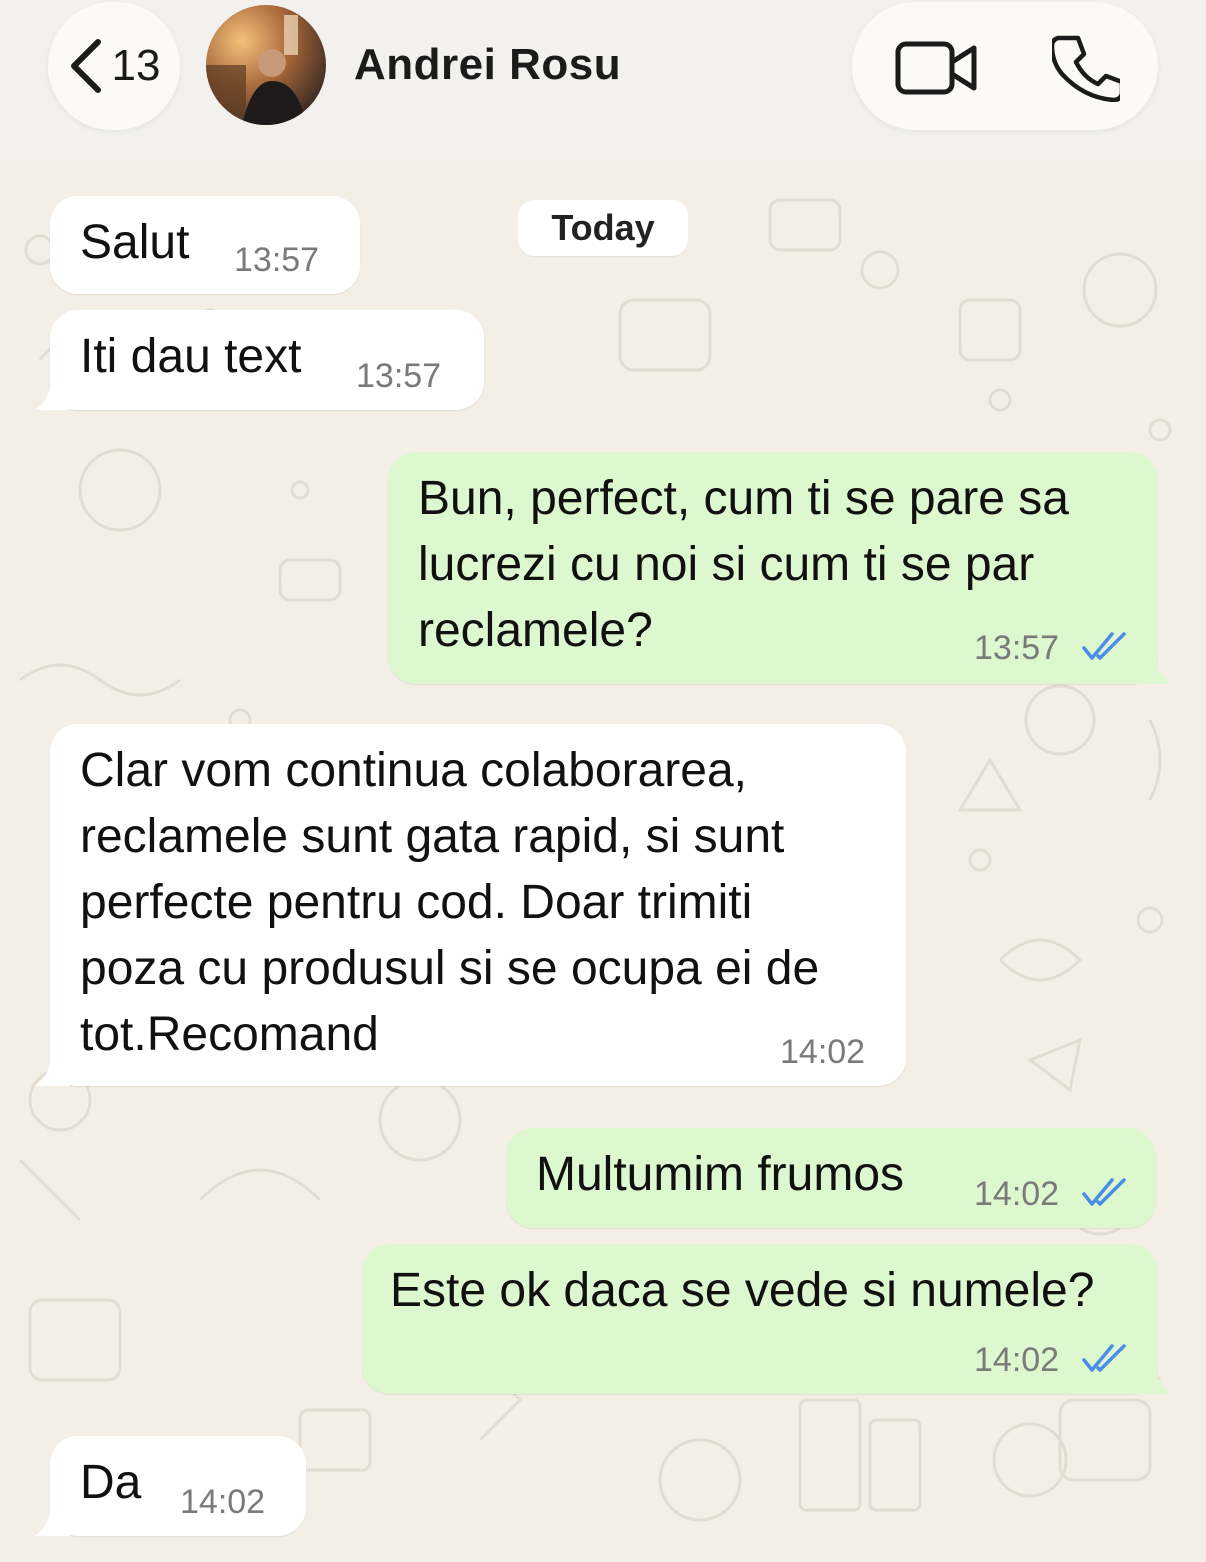 This screenshot has height=1562, width=1206. Describe the element at coordinates (135, 242) in the screenshot. I see `message-text: Salut` at that location.